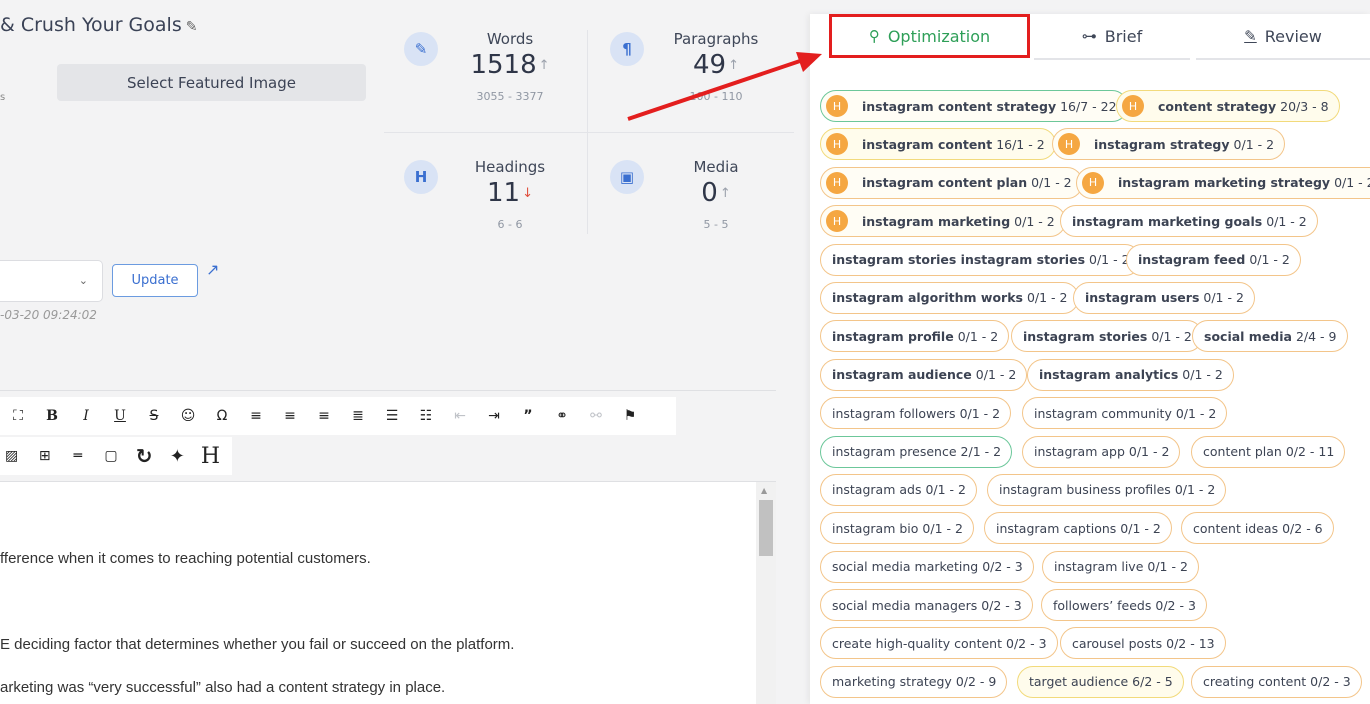 The height and width of the screenshot is (704, 1370). I want to click on heading-icon: H, so click(210, 456).